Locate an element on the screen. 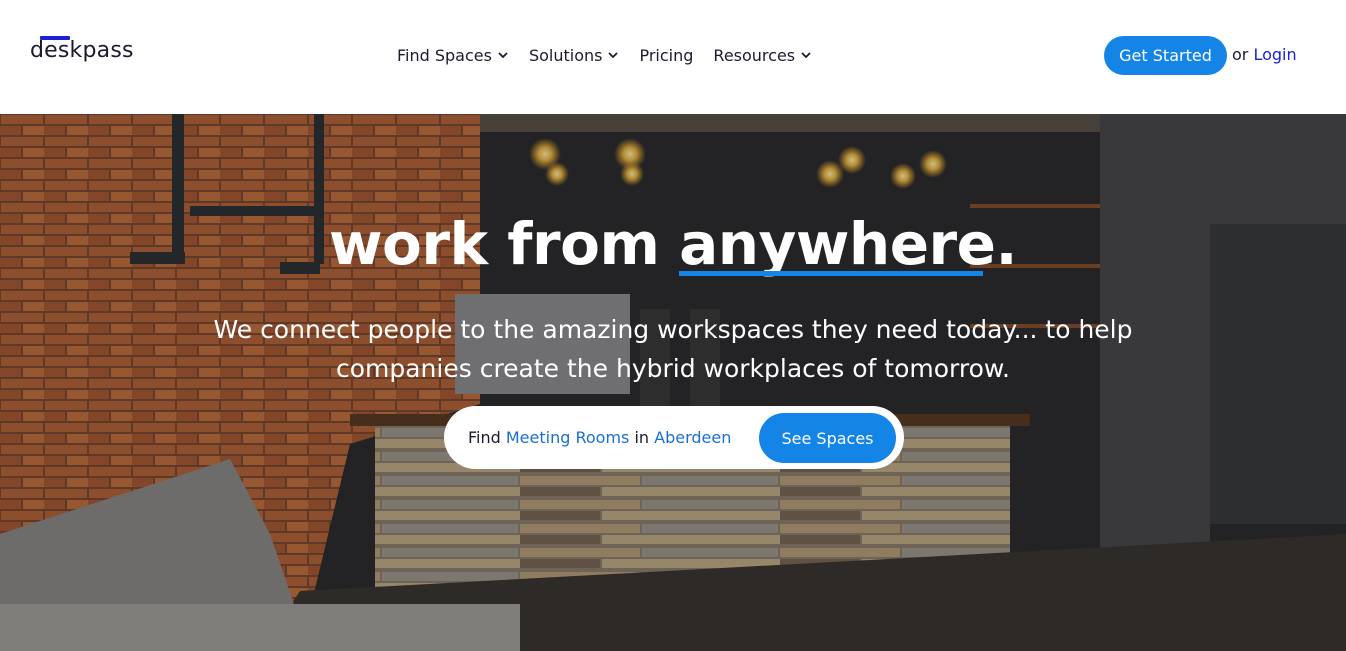 The width and height of the screenshot is (1346, 651). nav-resources-label: Resources is located at coordinates (754, 55).